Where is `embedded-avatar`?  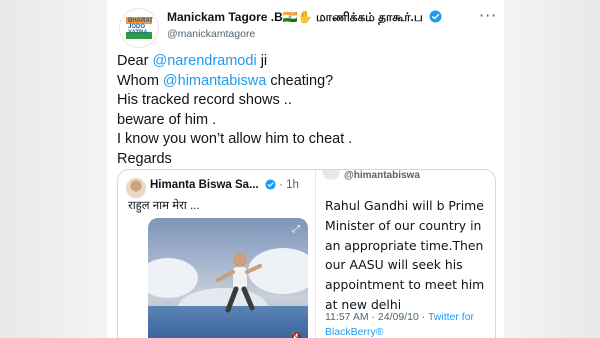
embedded-avatar is located at coordinates (331, 175).